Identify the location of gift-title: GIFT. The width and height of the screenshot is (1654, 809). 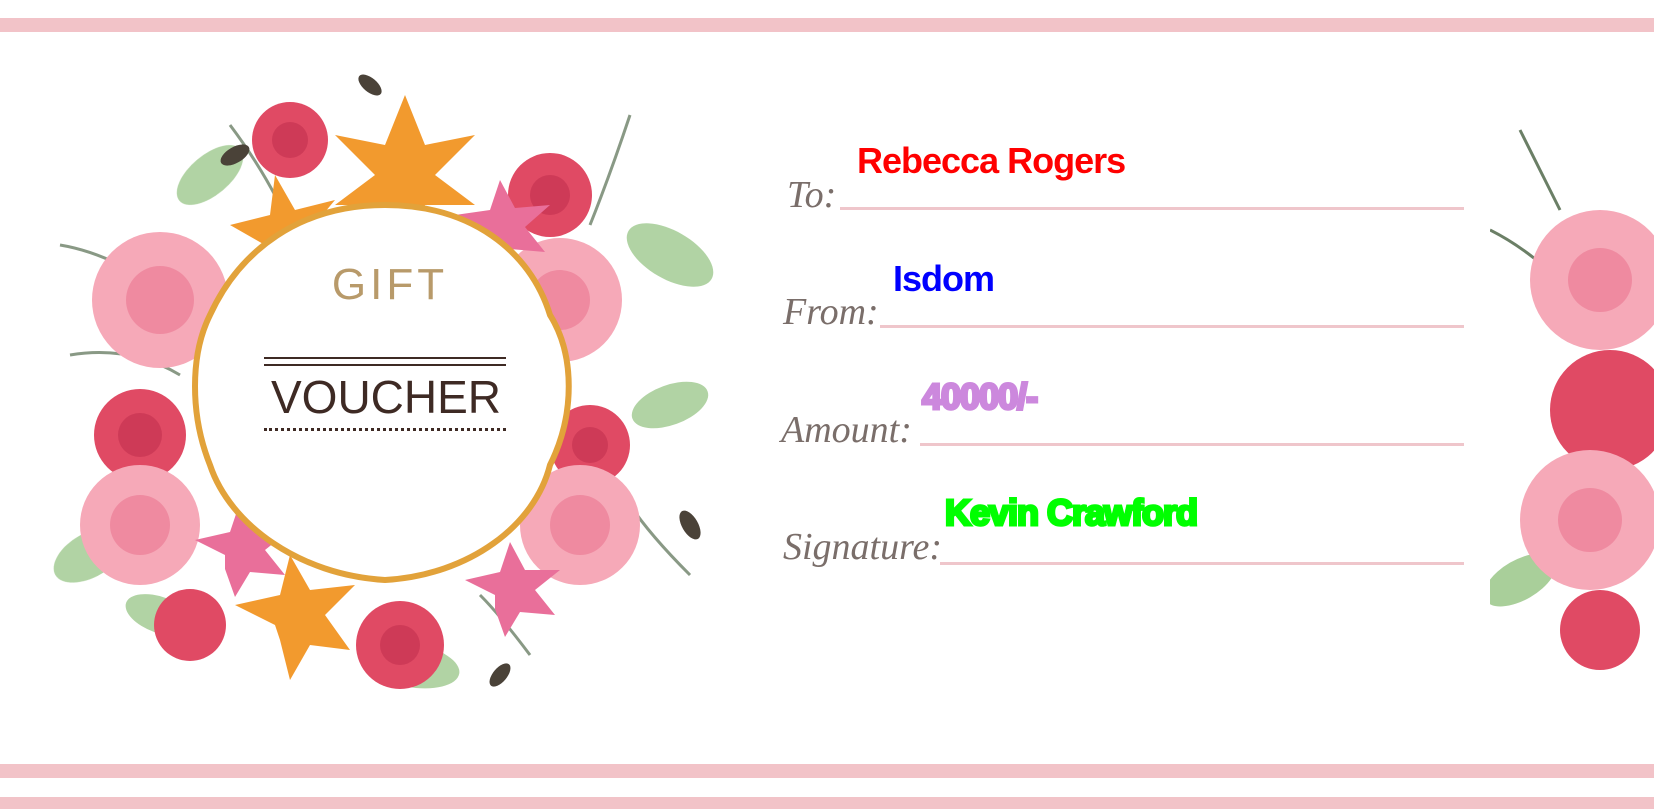
(390, 284).